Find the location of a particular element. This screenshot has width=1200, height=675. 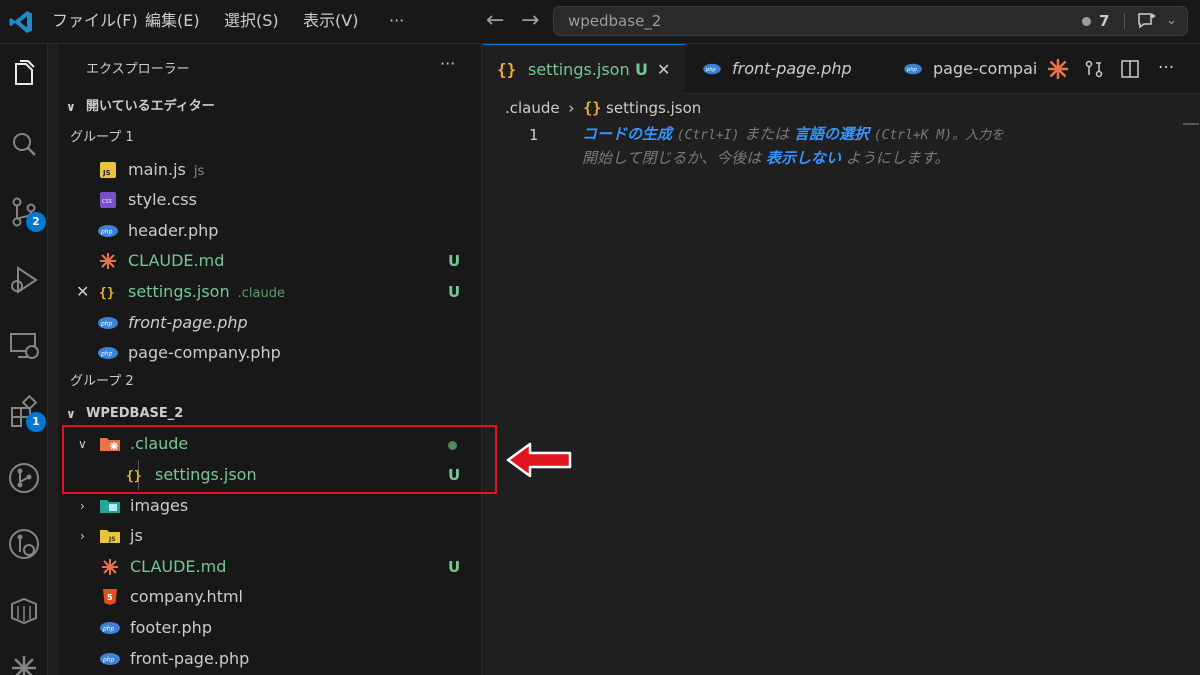

tab-front-page-php: php front-page.php is located at coordinates (786, 69).